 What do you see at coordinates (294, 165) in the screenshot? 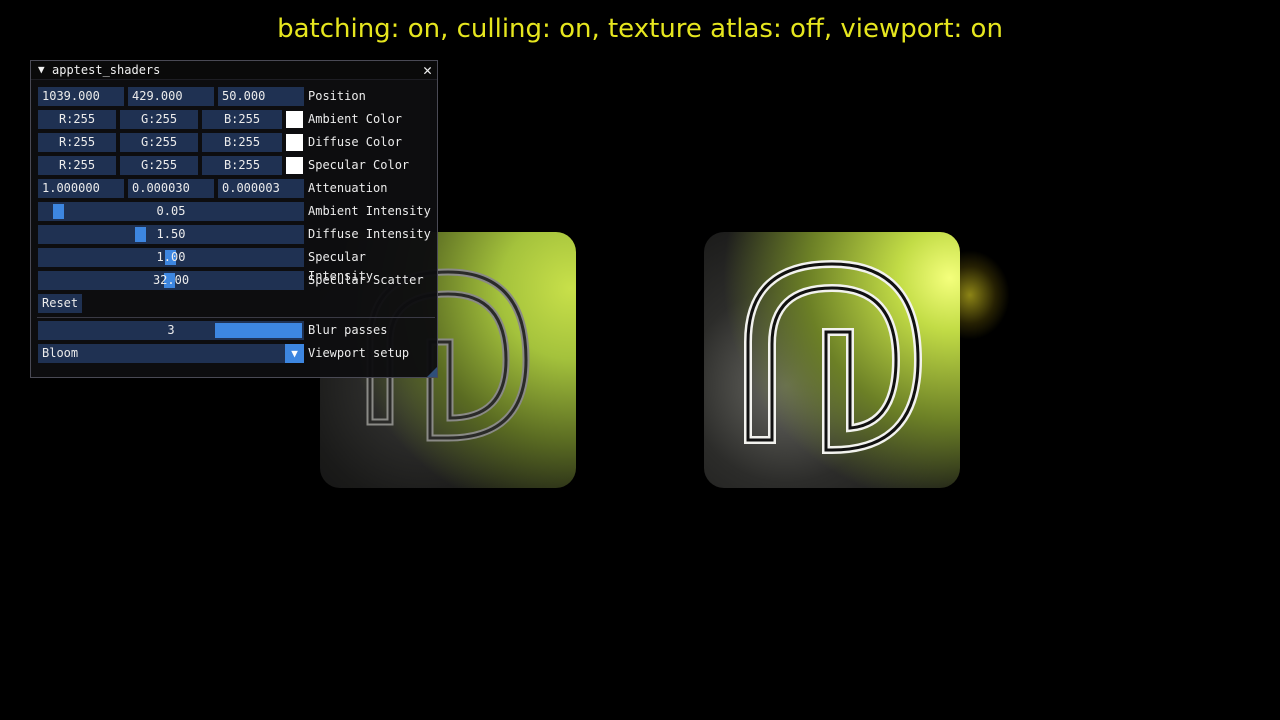
I see `specular-color-swatch` at bounding box center [294, 165].